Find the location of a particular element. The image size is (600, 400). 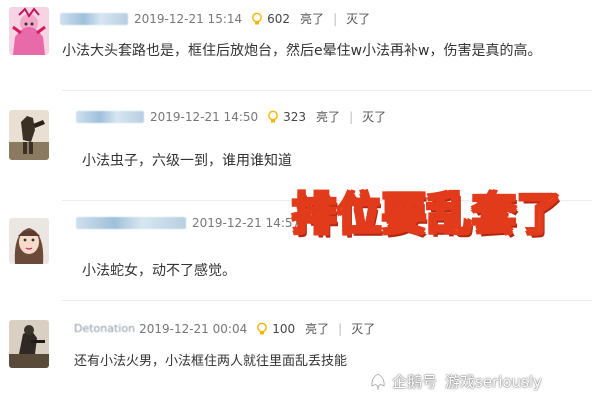

like-count: 100 is located at coordinates (284, 328).